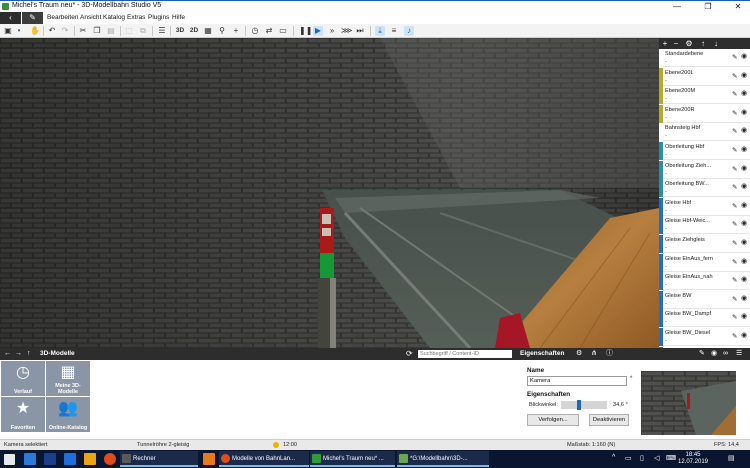 The height and width of the screenshot is (468, 750). I want to click on layers-toggle-icon: ▭, so click(283, 31).